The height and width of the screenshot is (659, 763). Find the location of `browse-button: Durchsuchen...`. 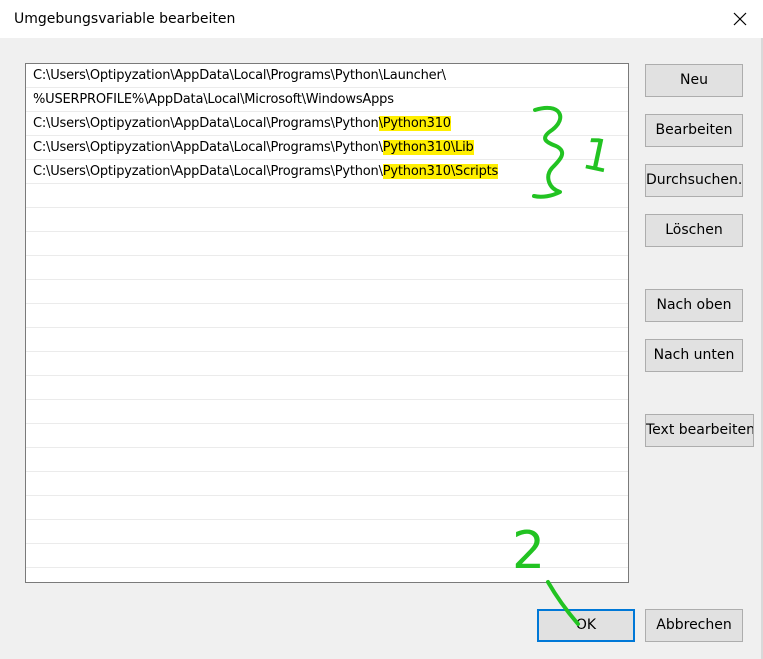

browse-button: Durchsuchen... is located at coordinates (694, 180).